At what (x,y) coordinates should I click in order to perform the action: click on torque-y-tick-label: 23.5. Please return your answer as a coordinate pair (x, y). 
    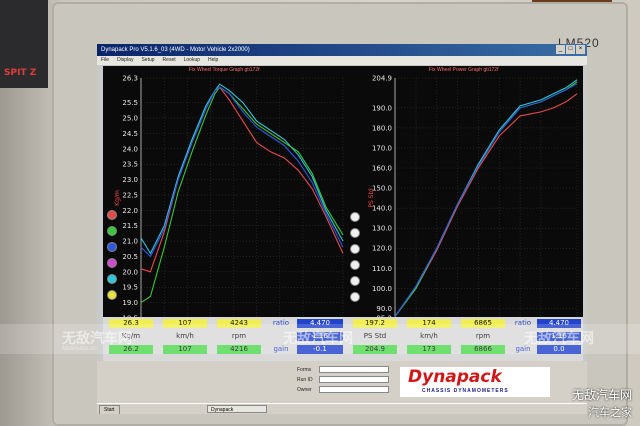
    Looking at the image, I should click on (130, 165).